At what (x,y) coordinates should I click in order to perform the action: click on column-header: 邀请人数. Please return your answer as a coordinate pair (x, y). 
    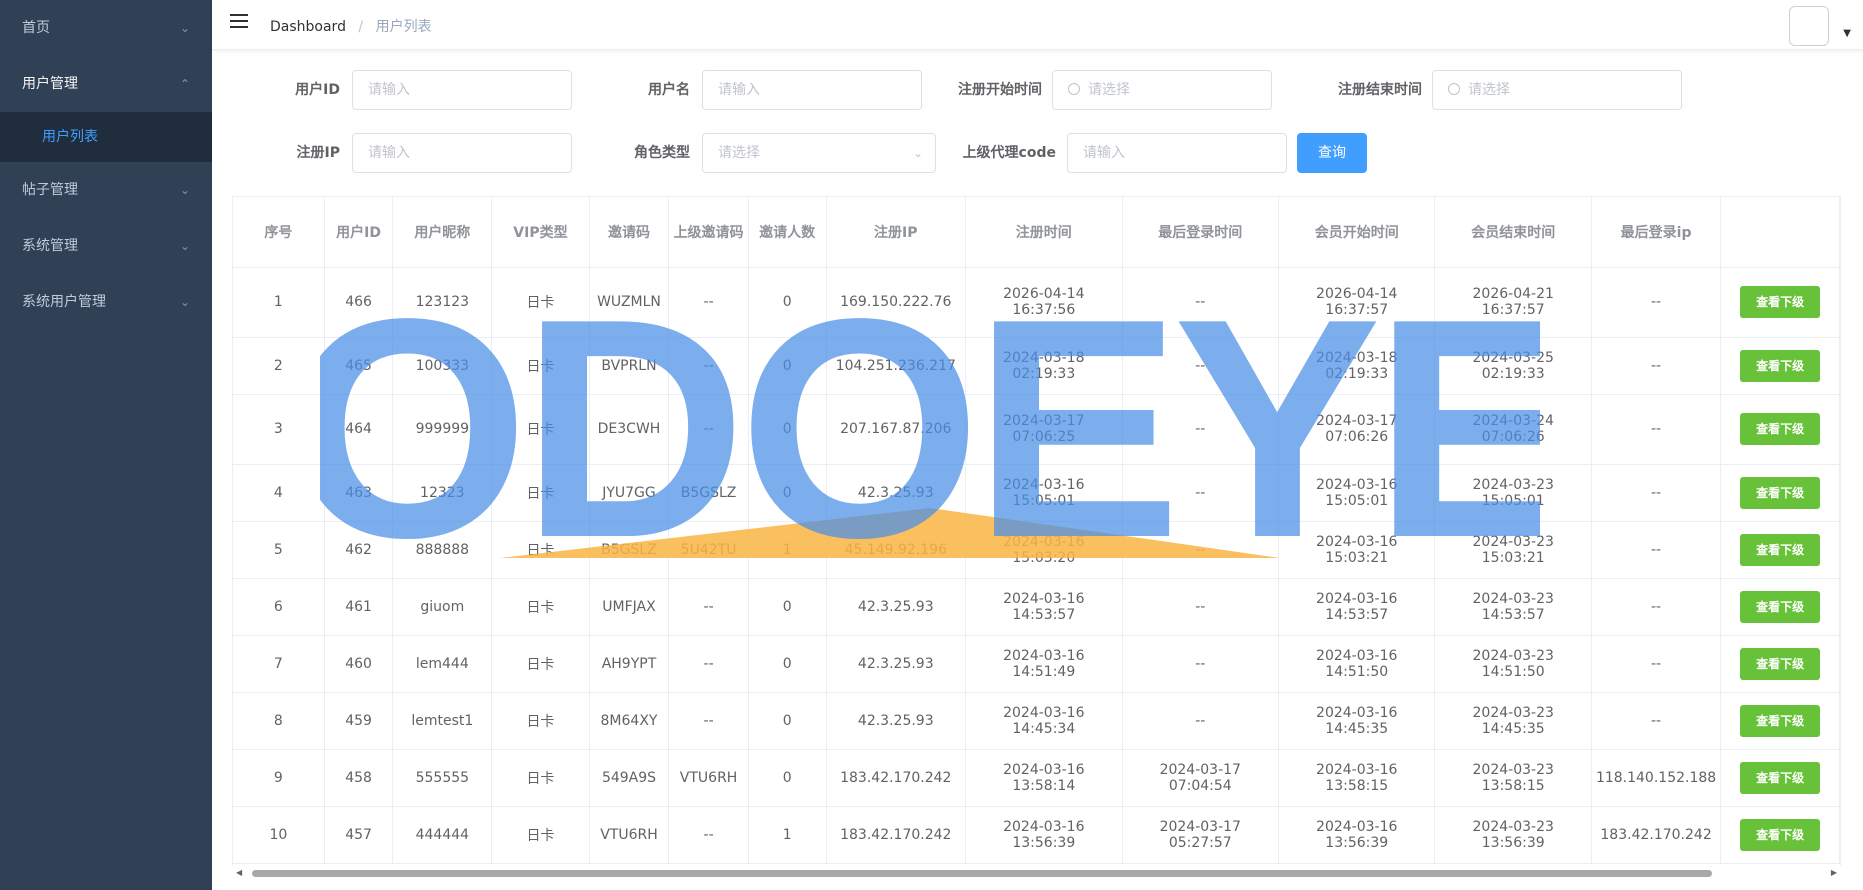
    Looking at the image, I should click on (787, 232).